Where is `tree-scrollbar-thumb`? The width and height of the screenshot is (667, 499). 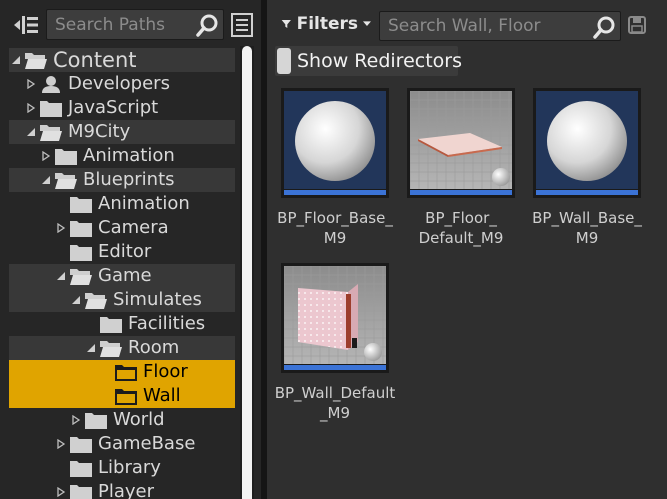
tree-scrollbar-thumb is located at coordinates (247, 272).